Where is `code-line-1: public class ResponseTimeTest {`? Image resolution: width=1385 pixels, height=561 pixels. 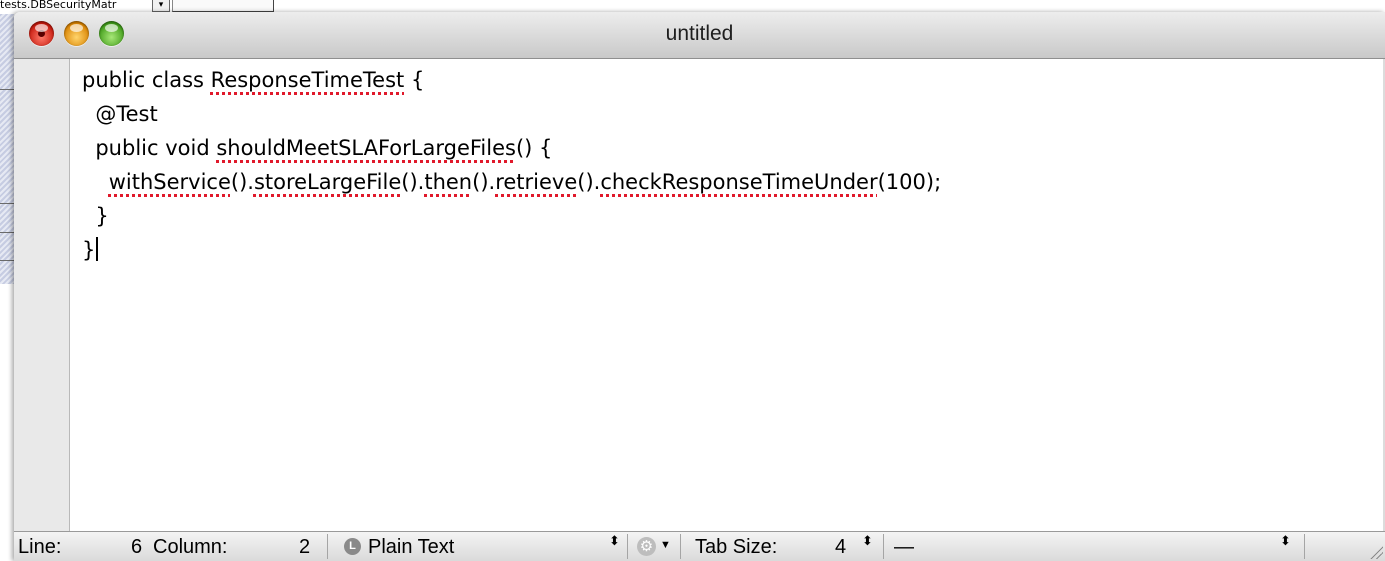 code-line-1: public class ResponseTimeTest { is located at coordinates (253, 80).